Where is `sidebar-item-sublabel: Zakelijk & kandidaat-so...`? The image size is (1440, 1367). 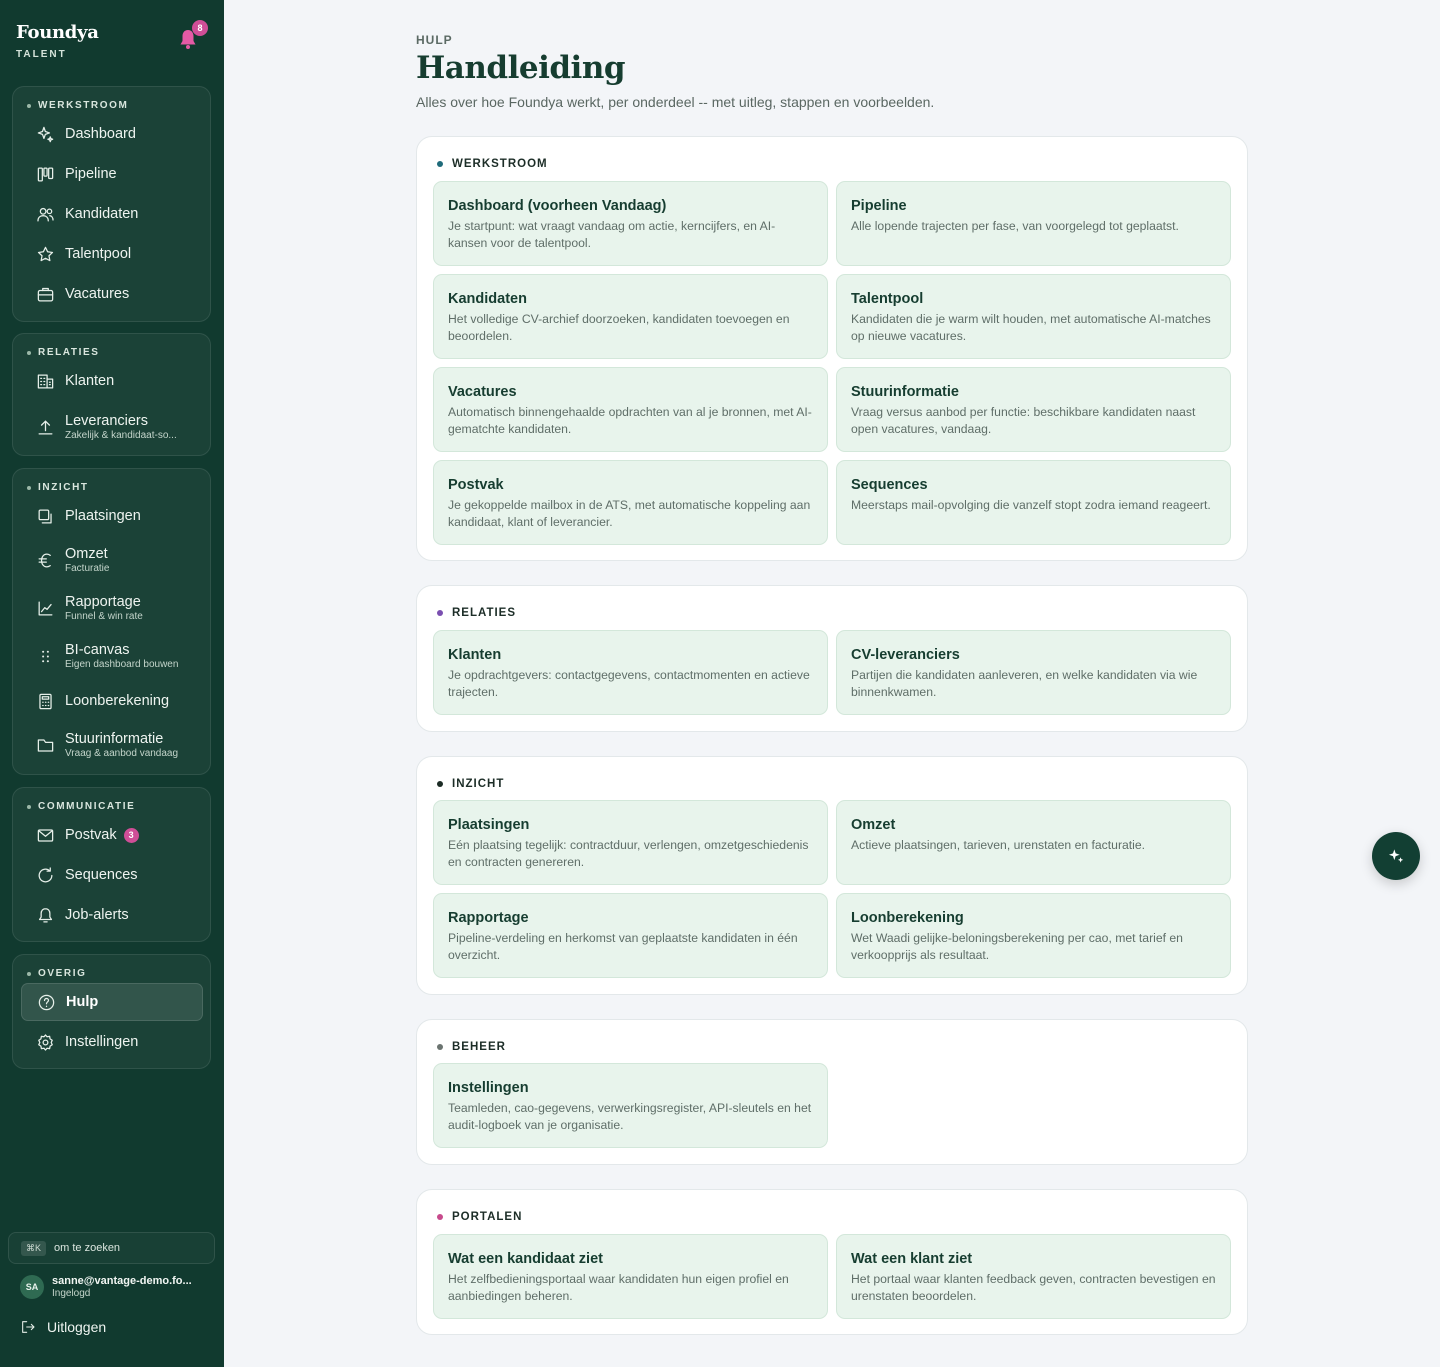
sidebar-item-sublabel: Zakelijk & kandidaat-so... is located at coordinates (121, 435).